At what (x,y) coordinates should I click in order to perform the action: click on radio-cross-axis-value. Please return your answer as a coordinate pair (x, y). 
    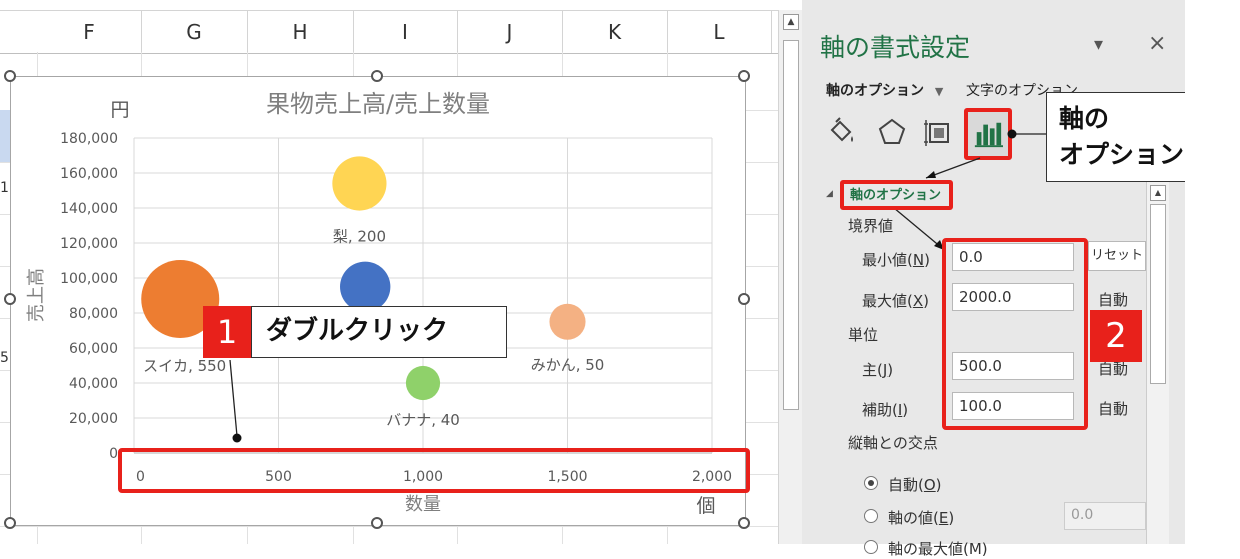
    Looking at the image, I should click on (871, 516).